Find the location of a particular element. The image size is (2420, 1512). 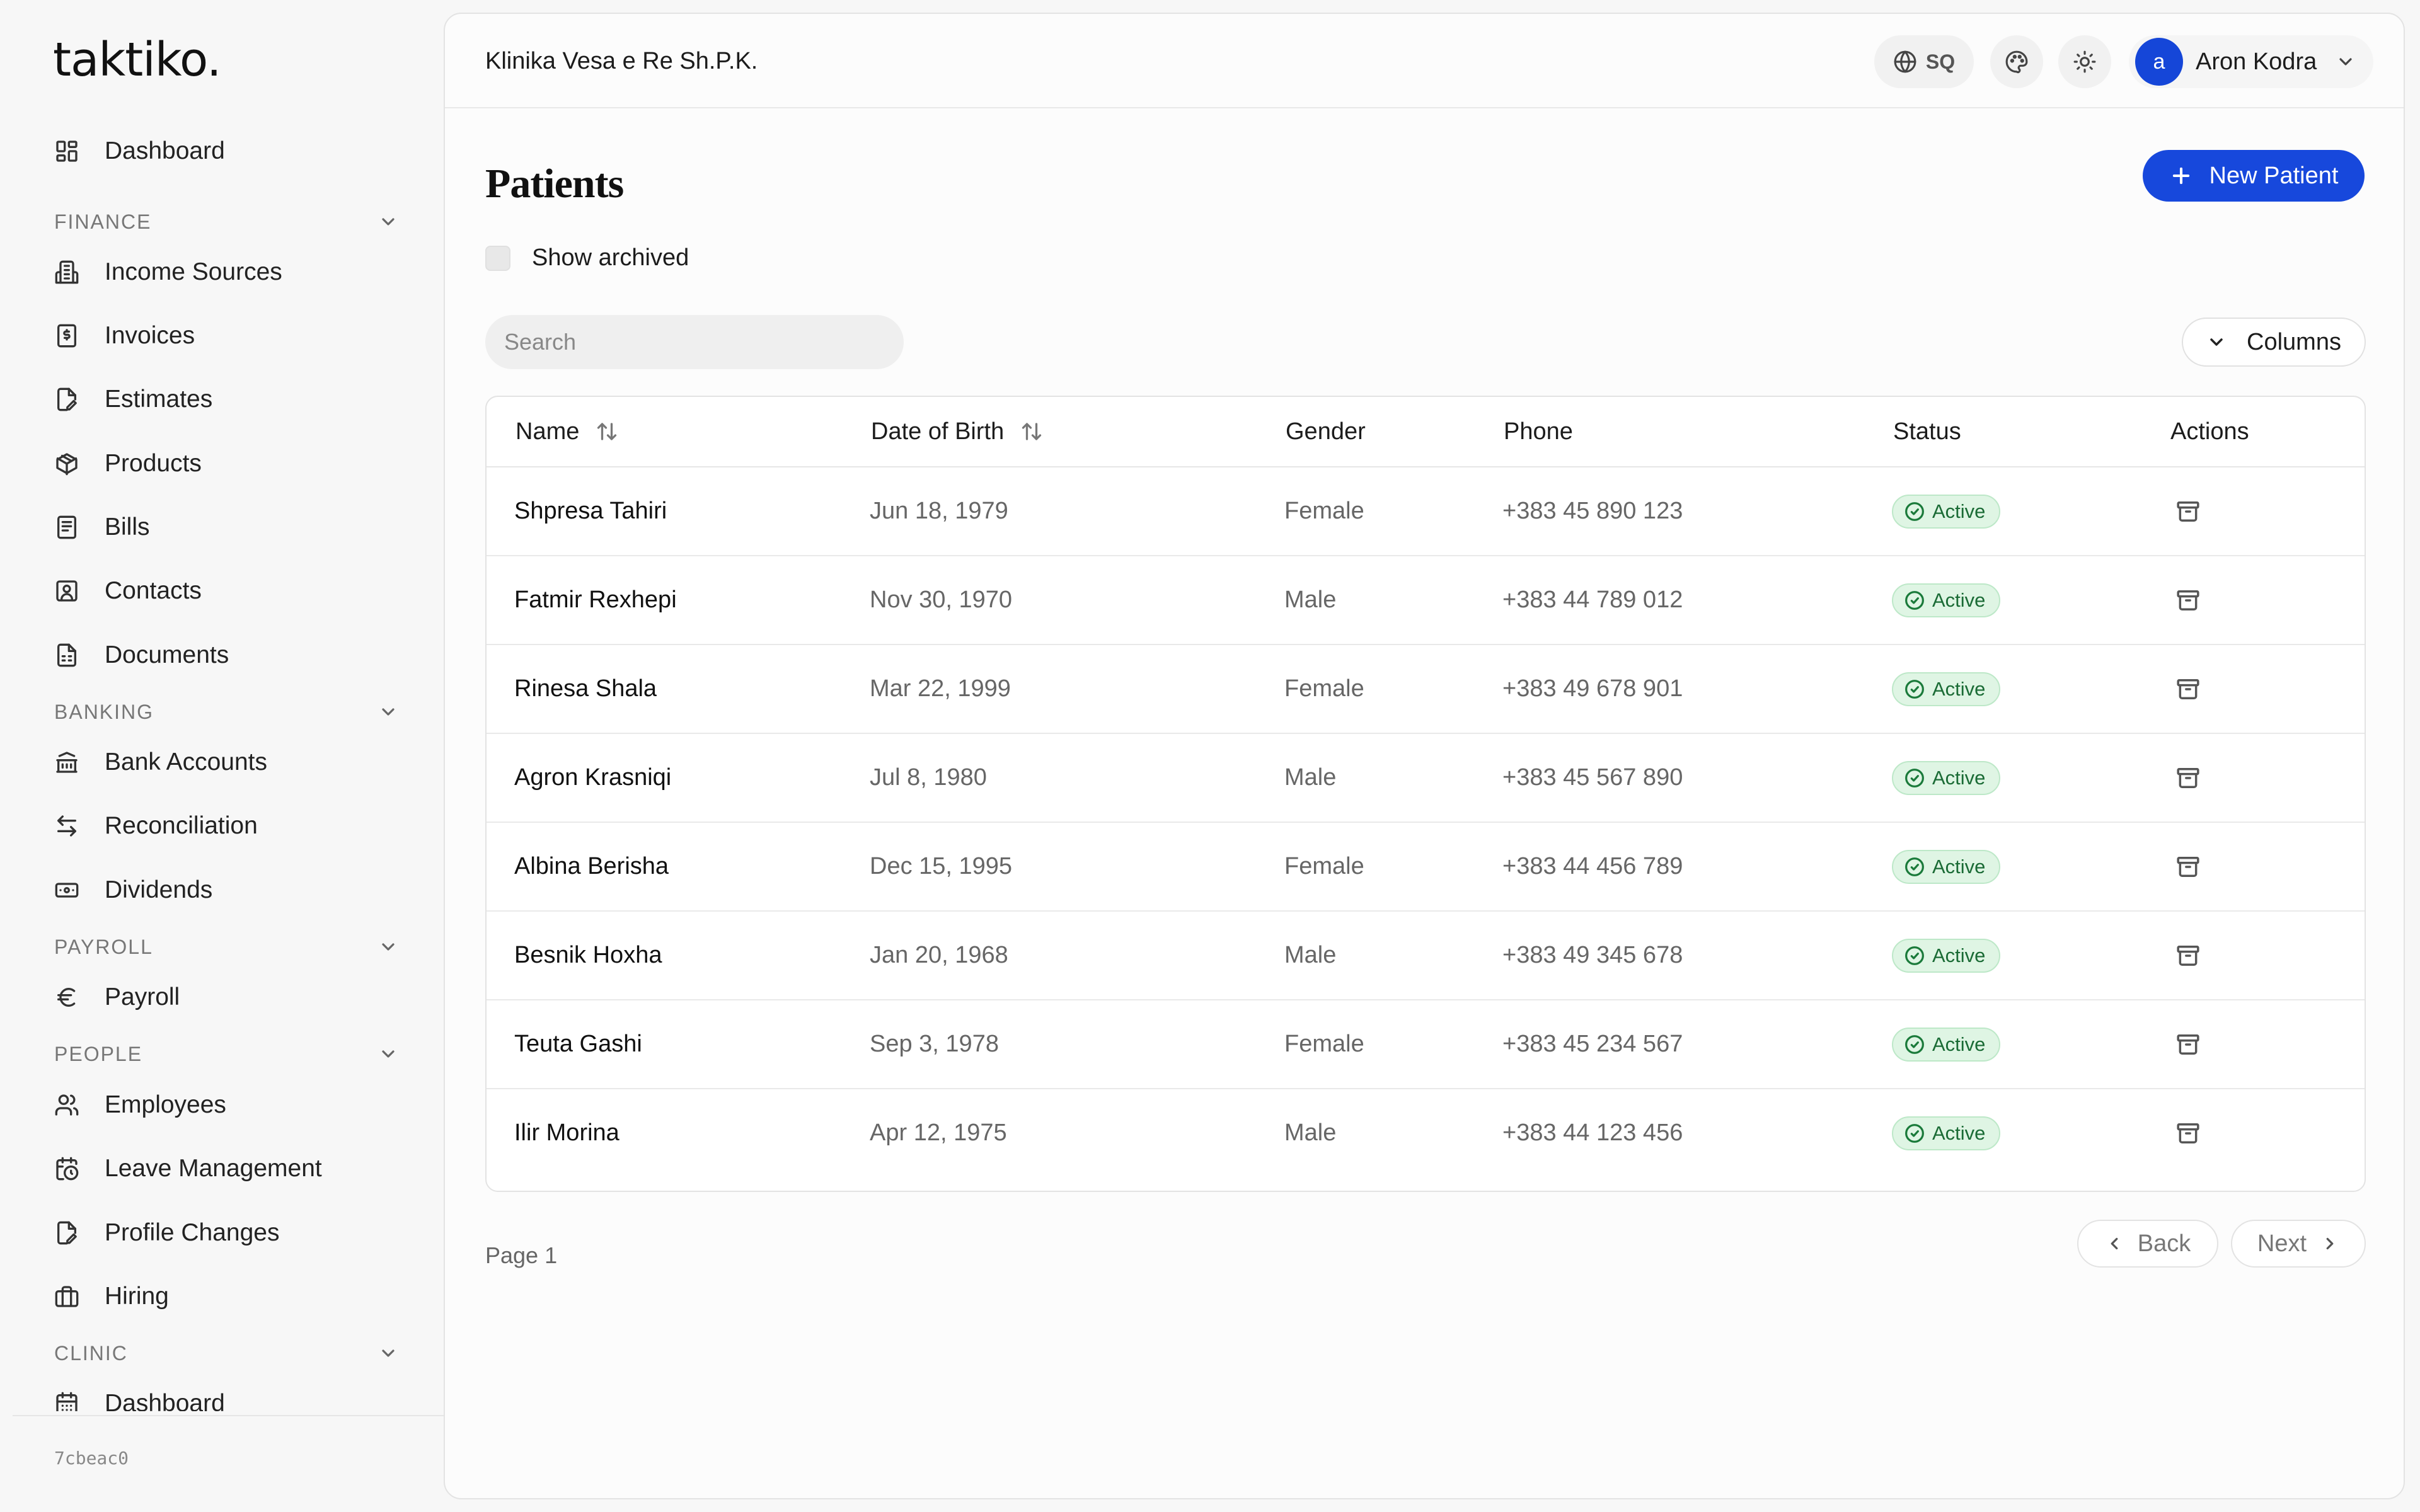

sidebar-item-bank-accounts: Bank Accounts is located at coordinates (230, 762).